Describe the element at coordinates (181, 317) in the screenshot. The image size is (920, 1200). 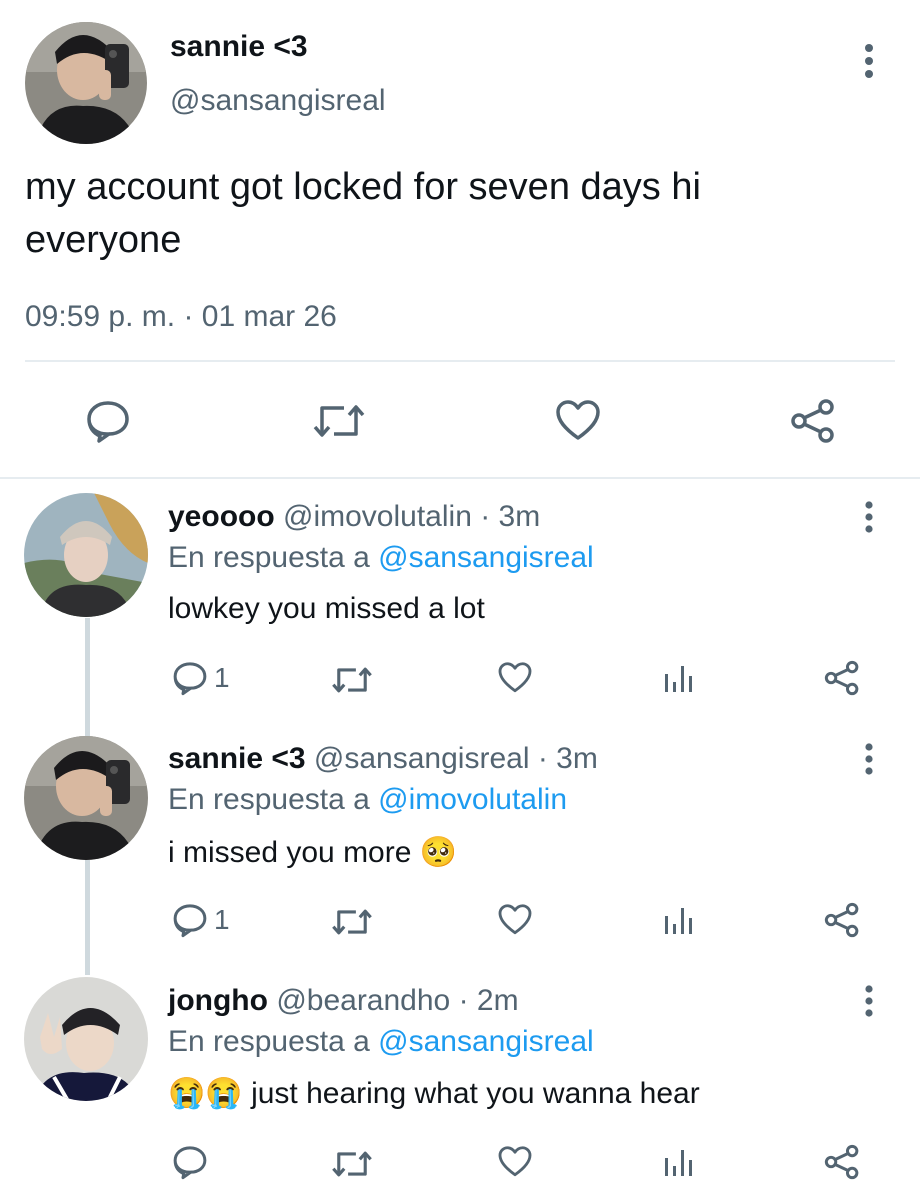
I see `timestamp: 09:59 p. m. · 01 mar 26` at that location.